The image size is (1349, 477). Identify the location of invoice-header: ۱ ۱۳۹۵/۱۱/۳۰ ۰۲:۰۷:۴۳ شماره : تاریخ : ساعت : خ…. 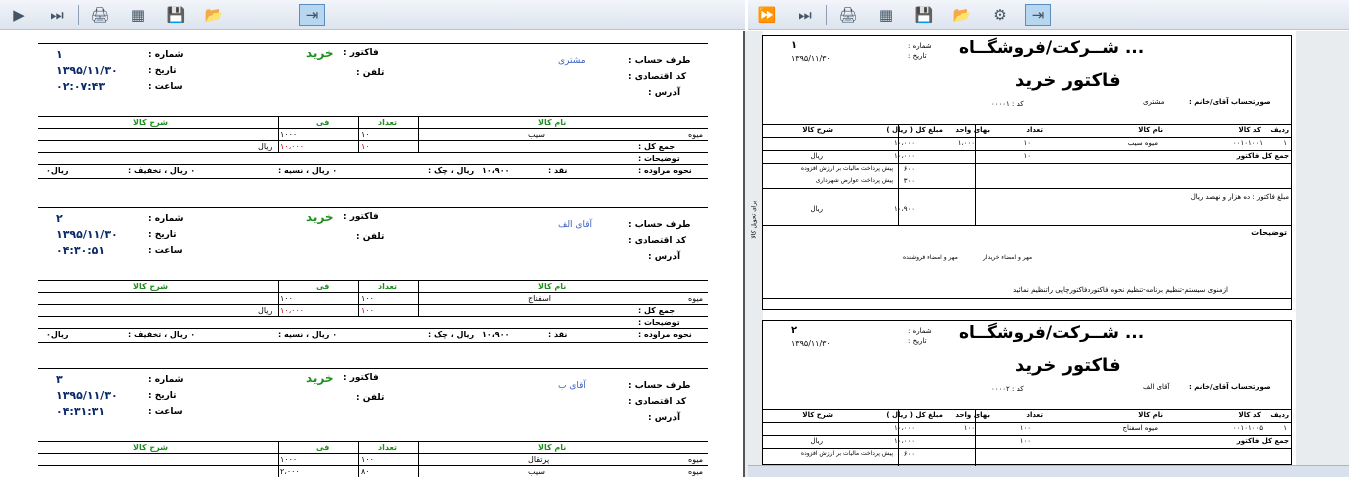
(373, 80).